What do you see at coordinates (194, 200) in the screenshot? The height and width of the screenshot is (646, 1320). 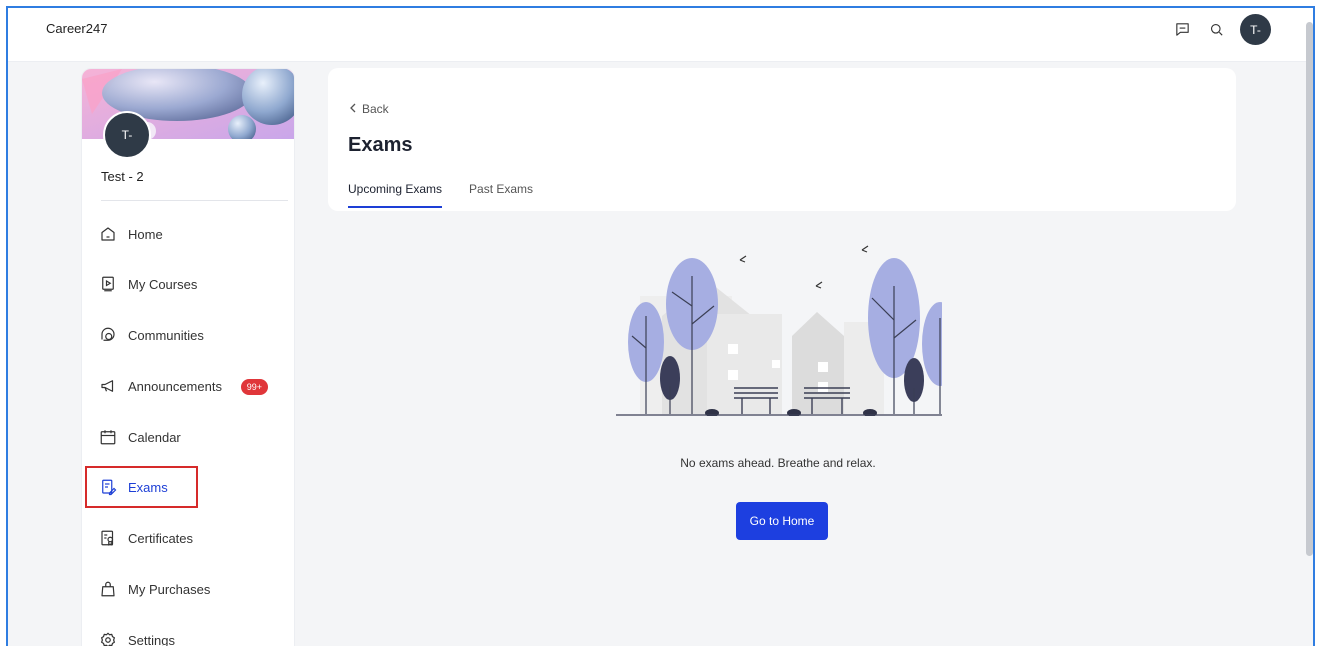 I see `divider` at bounding box center [194, 200].